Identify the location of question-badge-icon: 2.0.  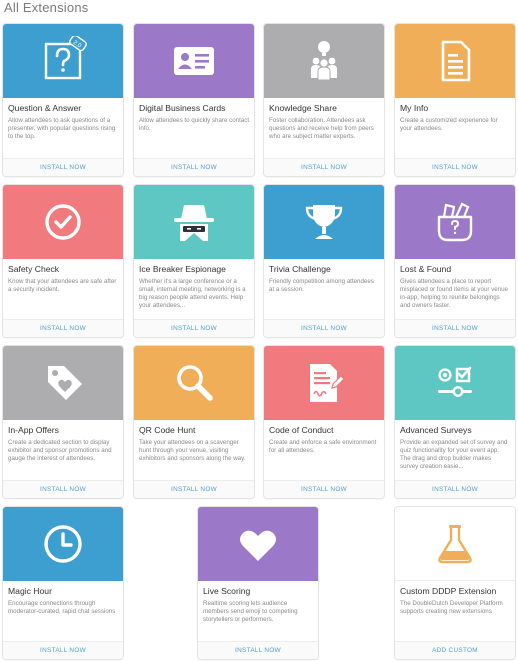
(65, 58).